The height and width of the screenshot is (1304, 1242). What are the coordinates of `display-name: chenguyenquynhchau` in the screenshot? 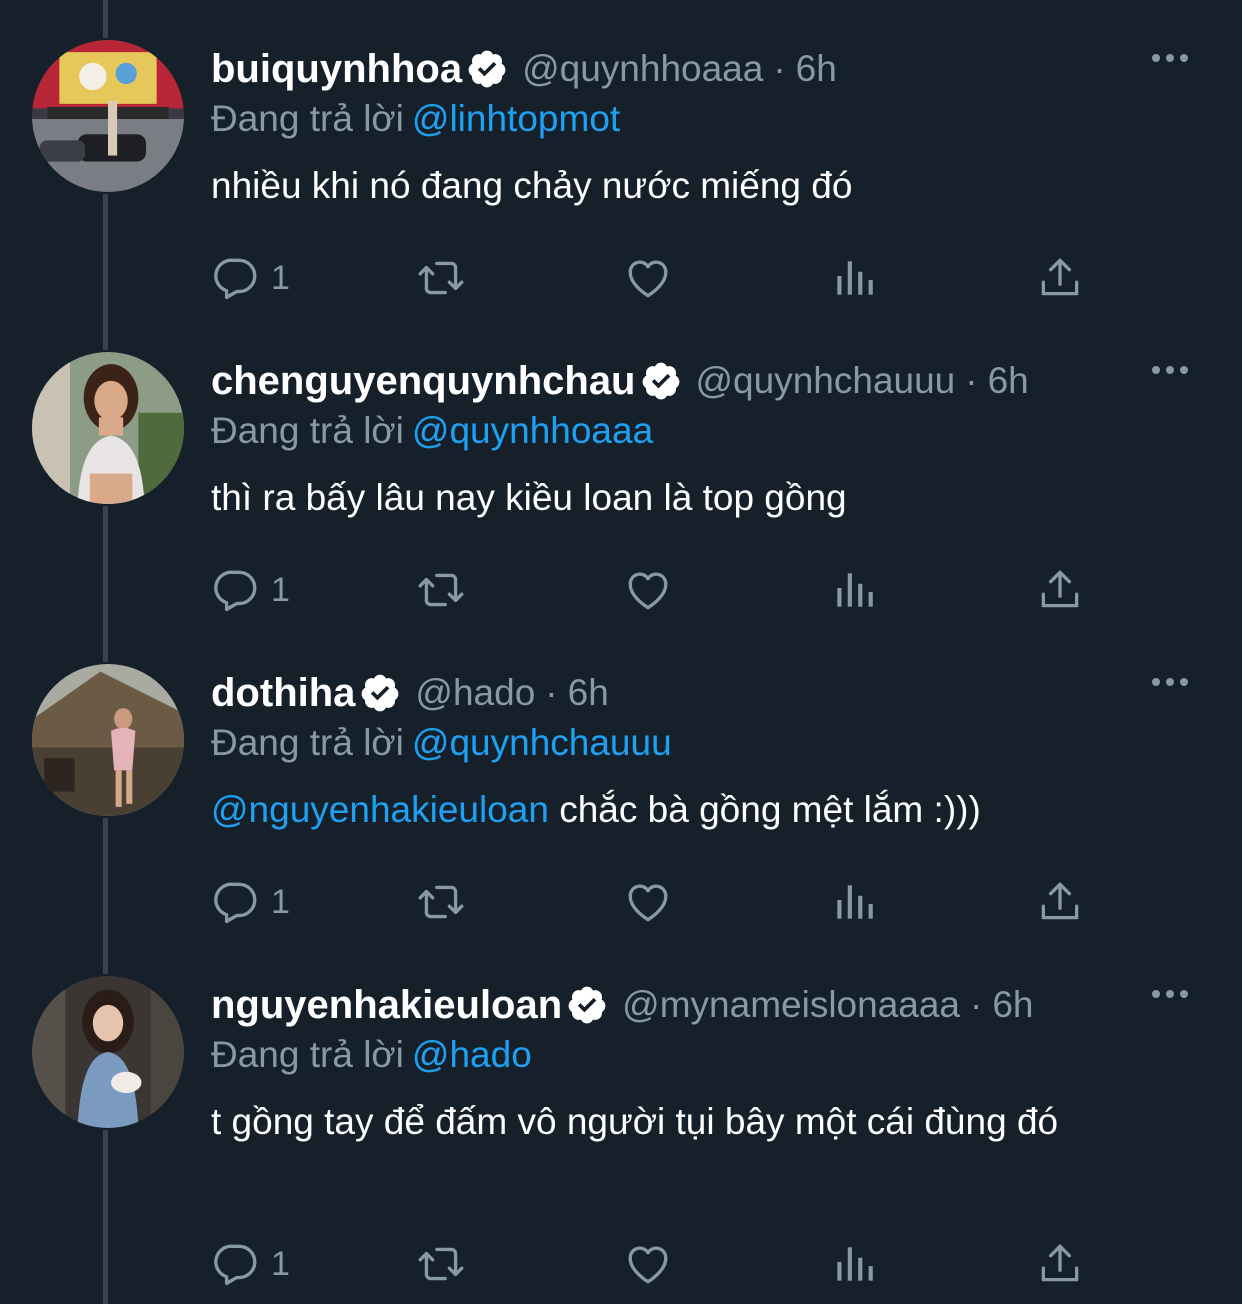 It's located at (423, 381).